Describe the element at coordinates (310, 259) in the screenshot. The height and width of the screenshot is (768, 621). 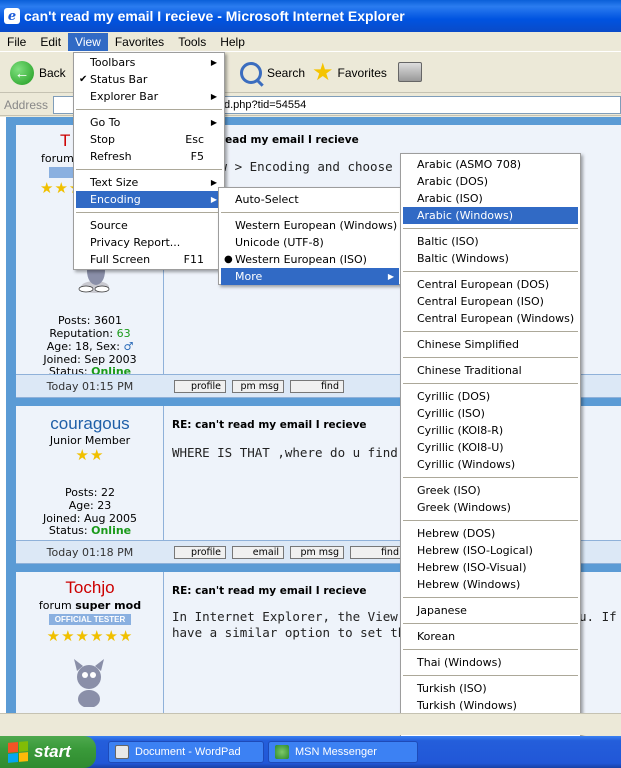
I see `menu-item-western-iso: ● Western European (ISO)` at that location.